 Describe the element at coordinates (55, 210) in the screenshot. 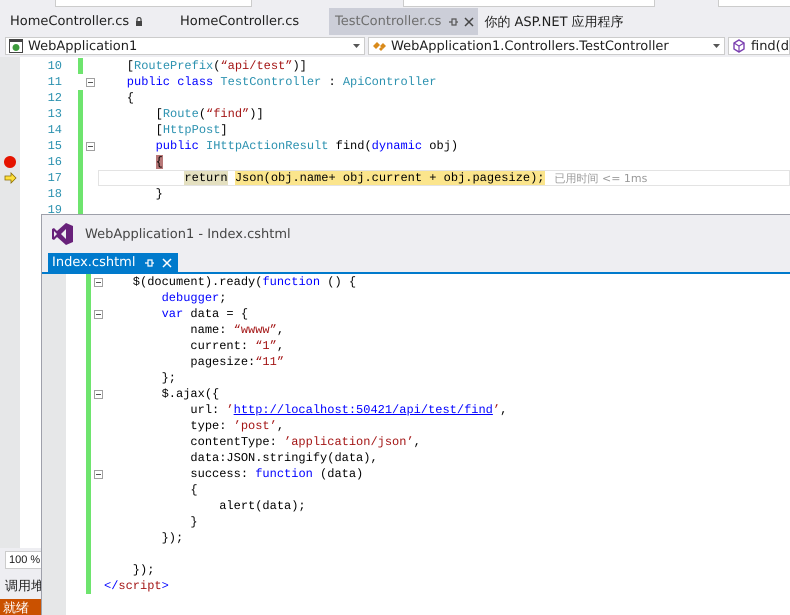

I see `line-number: 19` at that location.